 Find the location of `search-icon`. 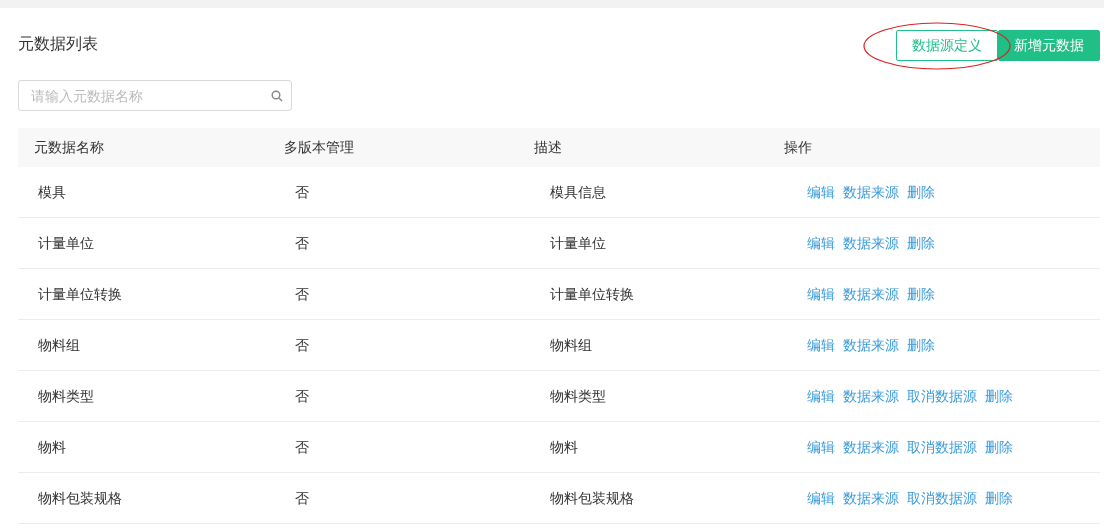

search-icon is located at coordinates (277, 96).